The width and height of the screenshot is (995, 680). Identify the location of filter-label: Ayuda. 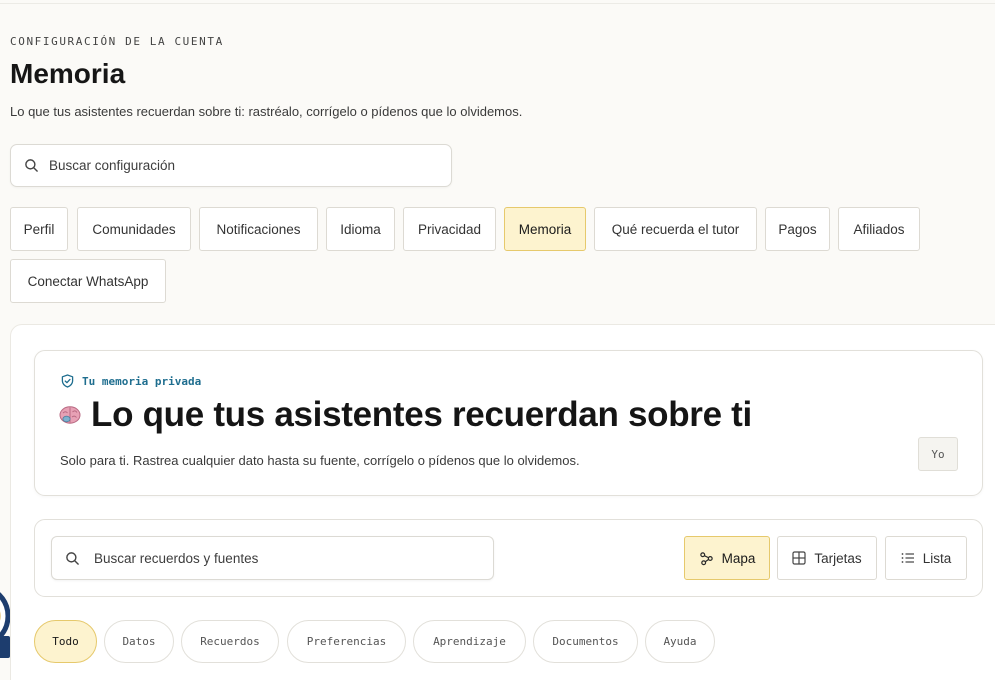
(680, 641).